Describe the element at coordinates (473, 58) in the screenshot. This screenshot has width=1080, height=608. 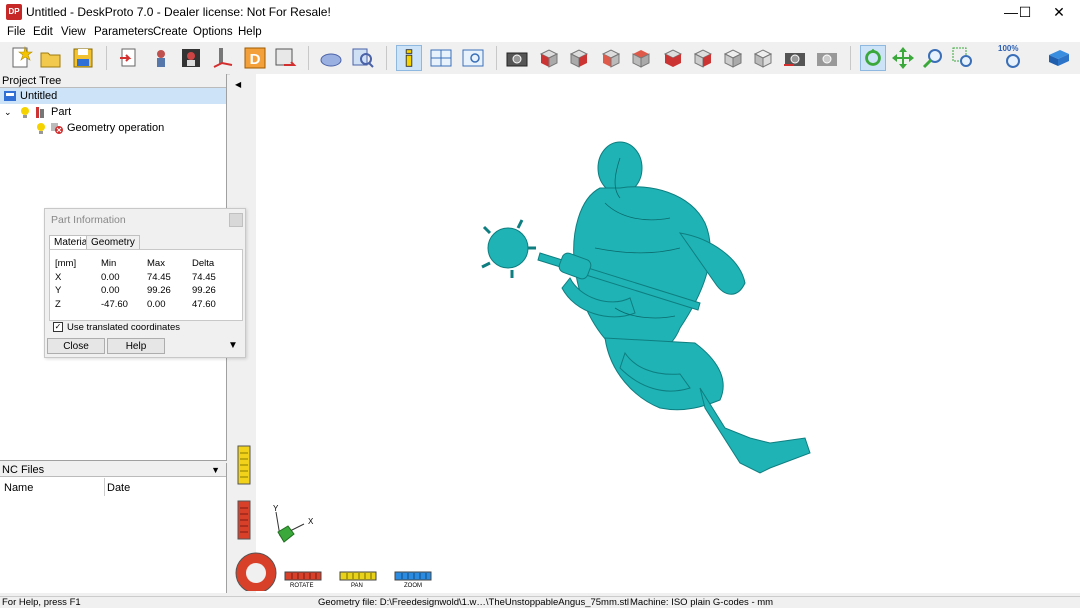
I see `view-window-icon` at that location.